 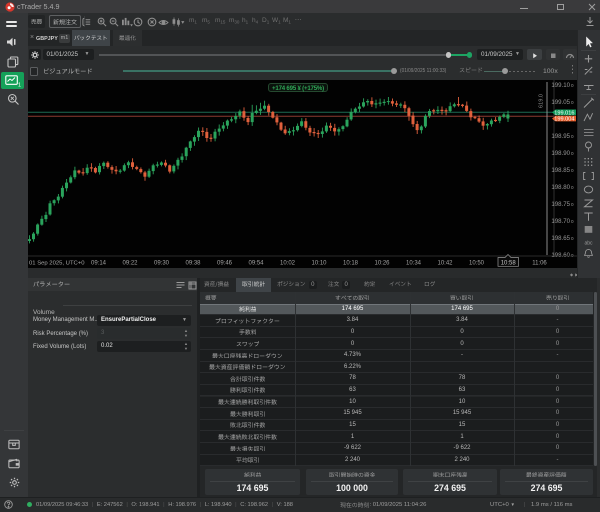 I want to click on svg-text: 10:10, so click(x=319, y=264).